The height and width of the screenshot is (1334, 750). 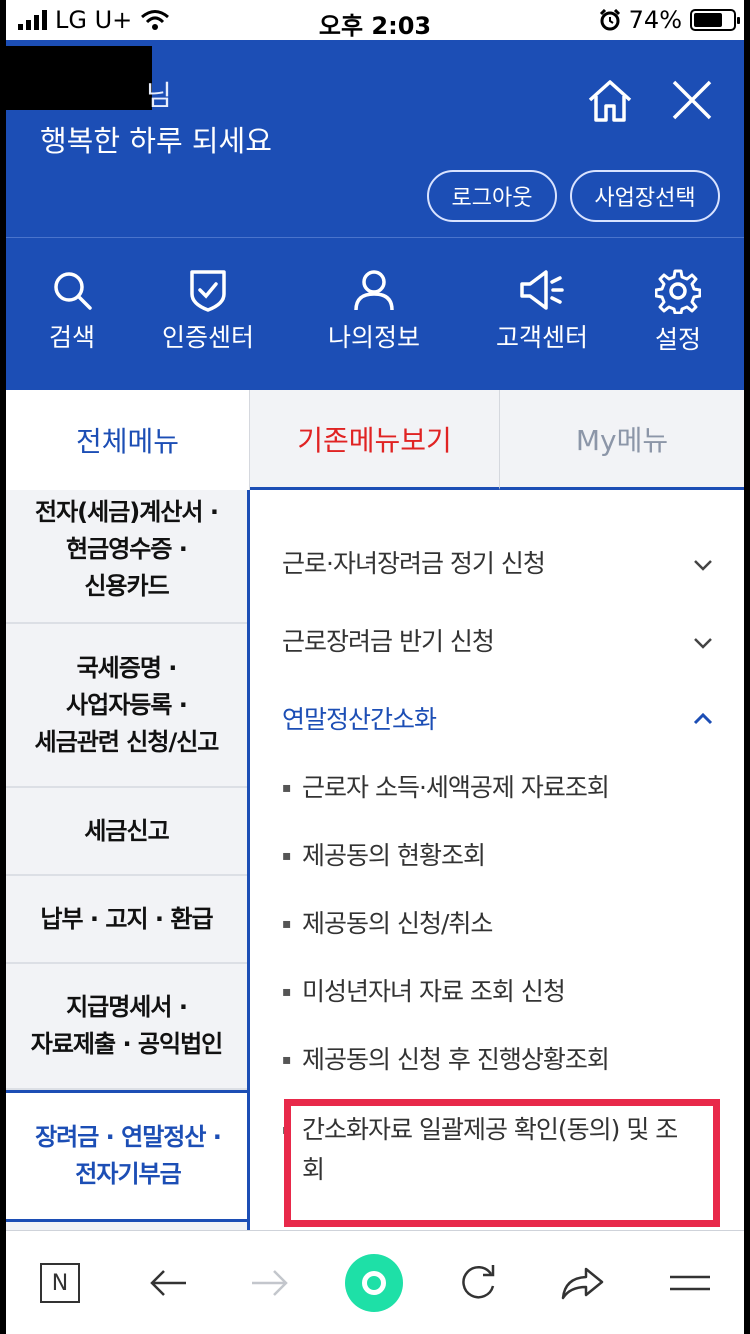 I want to click on home-button, so click(x=610, y=100).